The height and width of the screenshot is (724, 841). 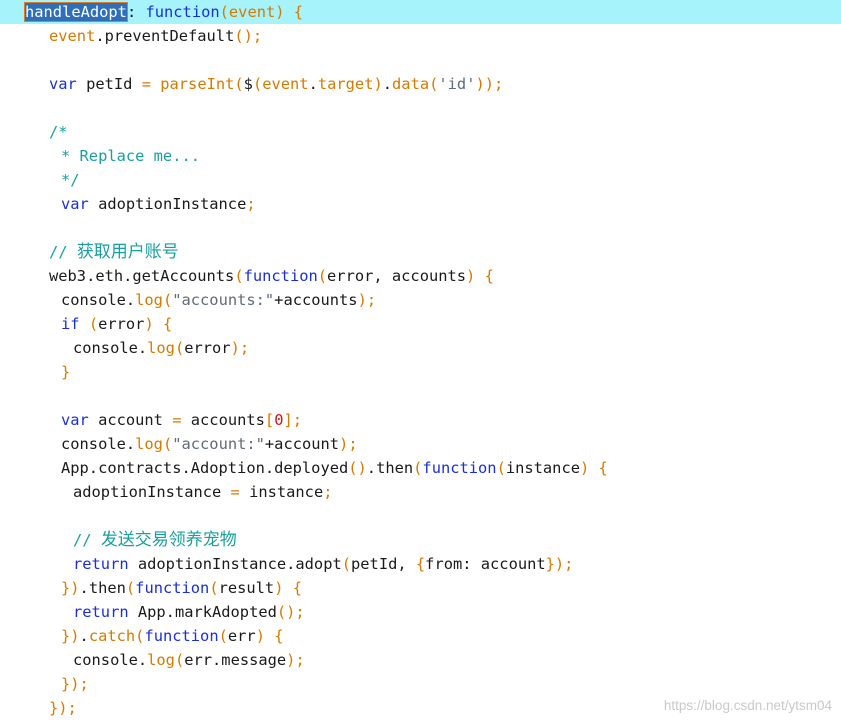 What do you see at coordinates (489, 84) in the screenshot?
I see `code-token: ));` at bounding box center [489, 84].